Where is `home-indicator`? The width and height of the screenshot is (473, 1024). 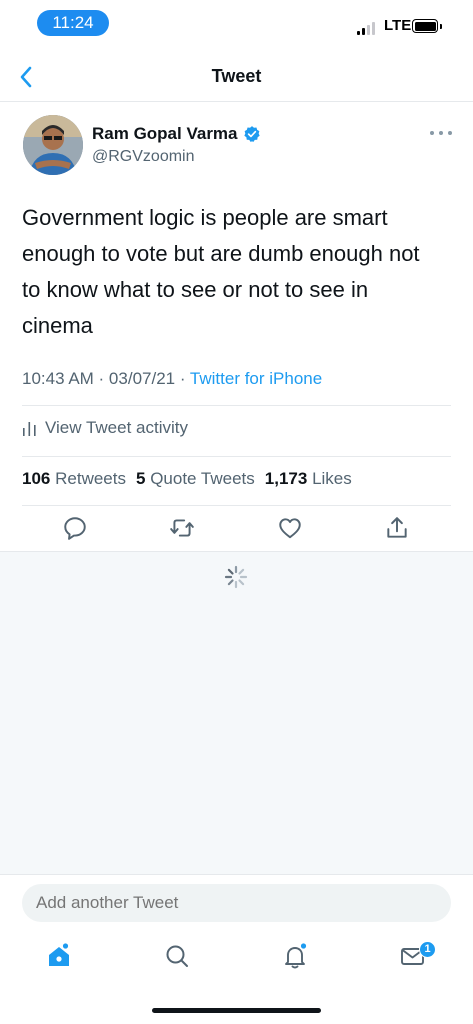
home-indicator is located at coordinates (236, 1010).